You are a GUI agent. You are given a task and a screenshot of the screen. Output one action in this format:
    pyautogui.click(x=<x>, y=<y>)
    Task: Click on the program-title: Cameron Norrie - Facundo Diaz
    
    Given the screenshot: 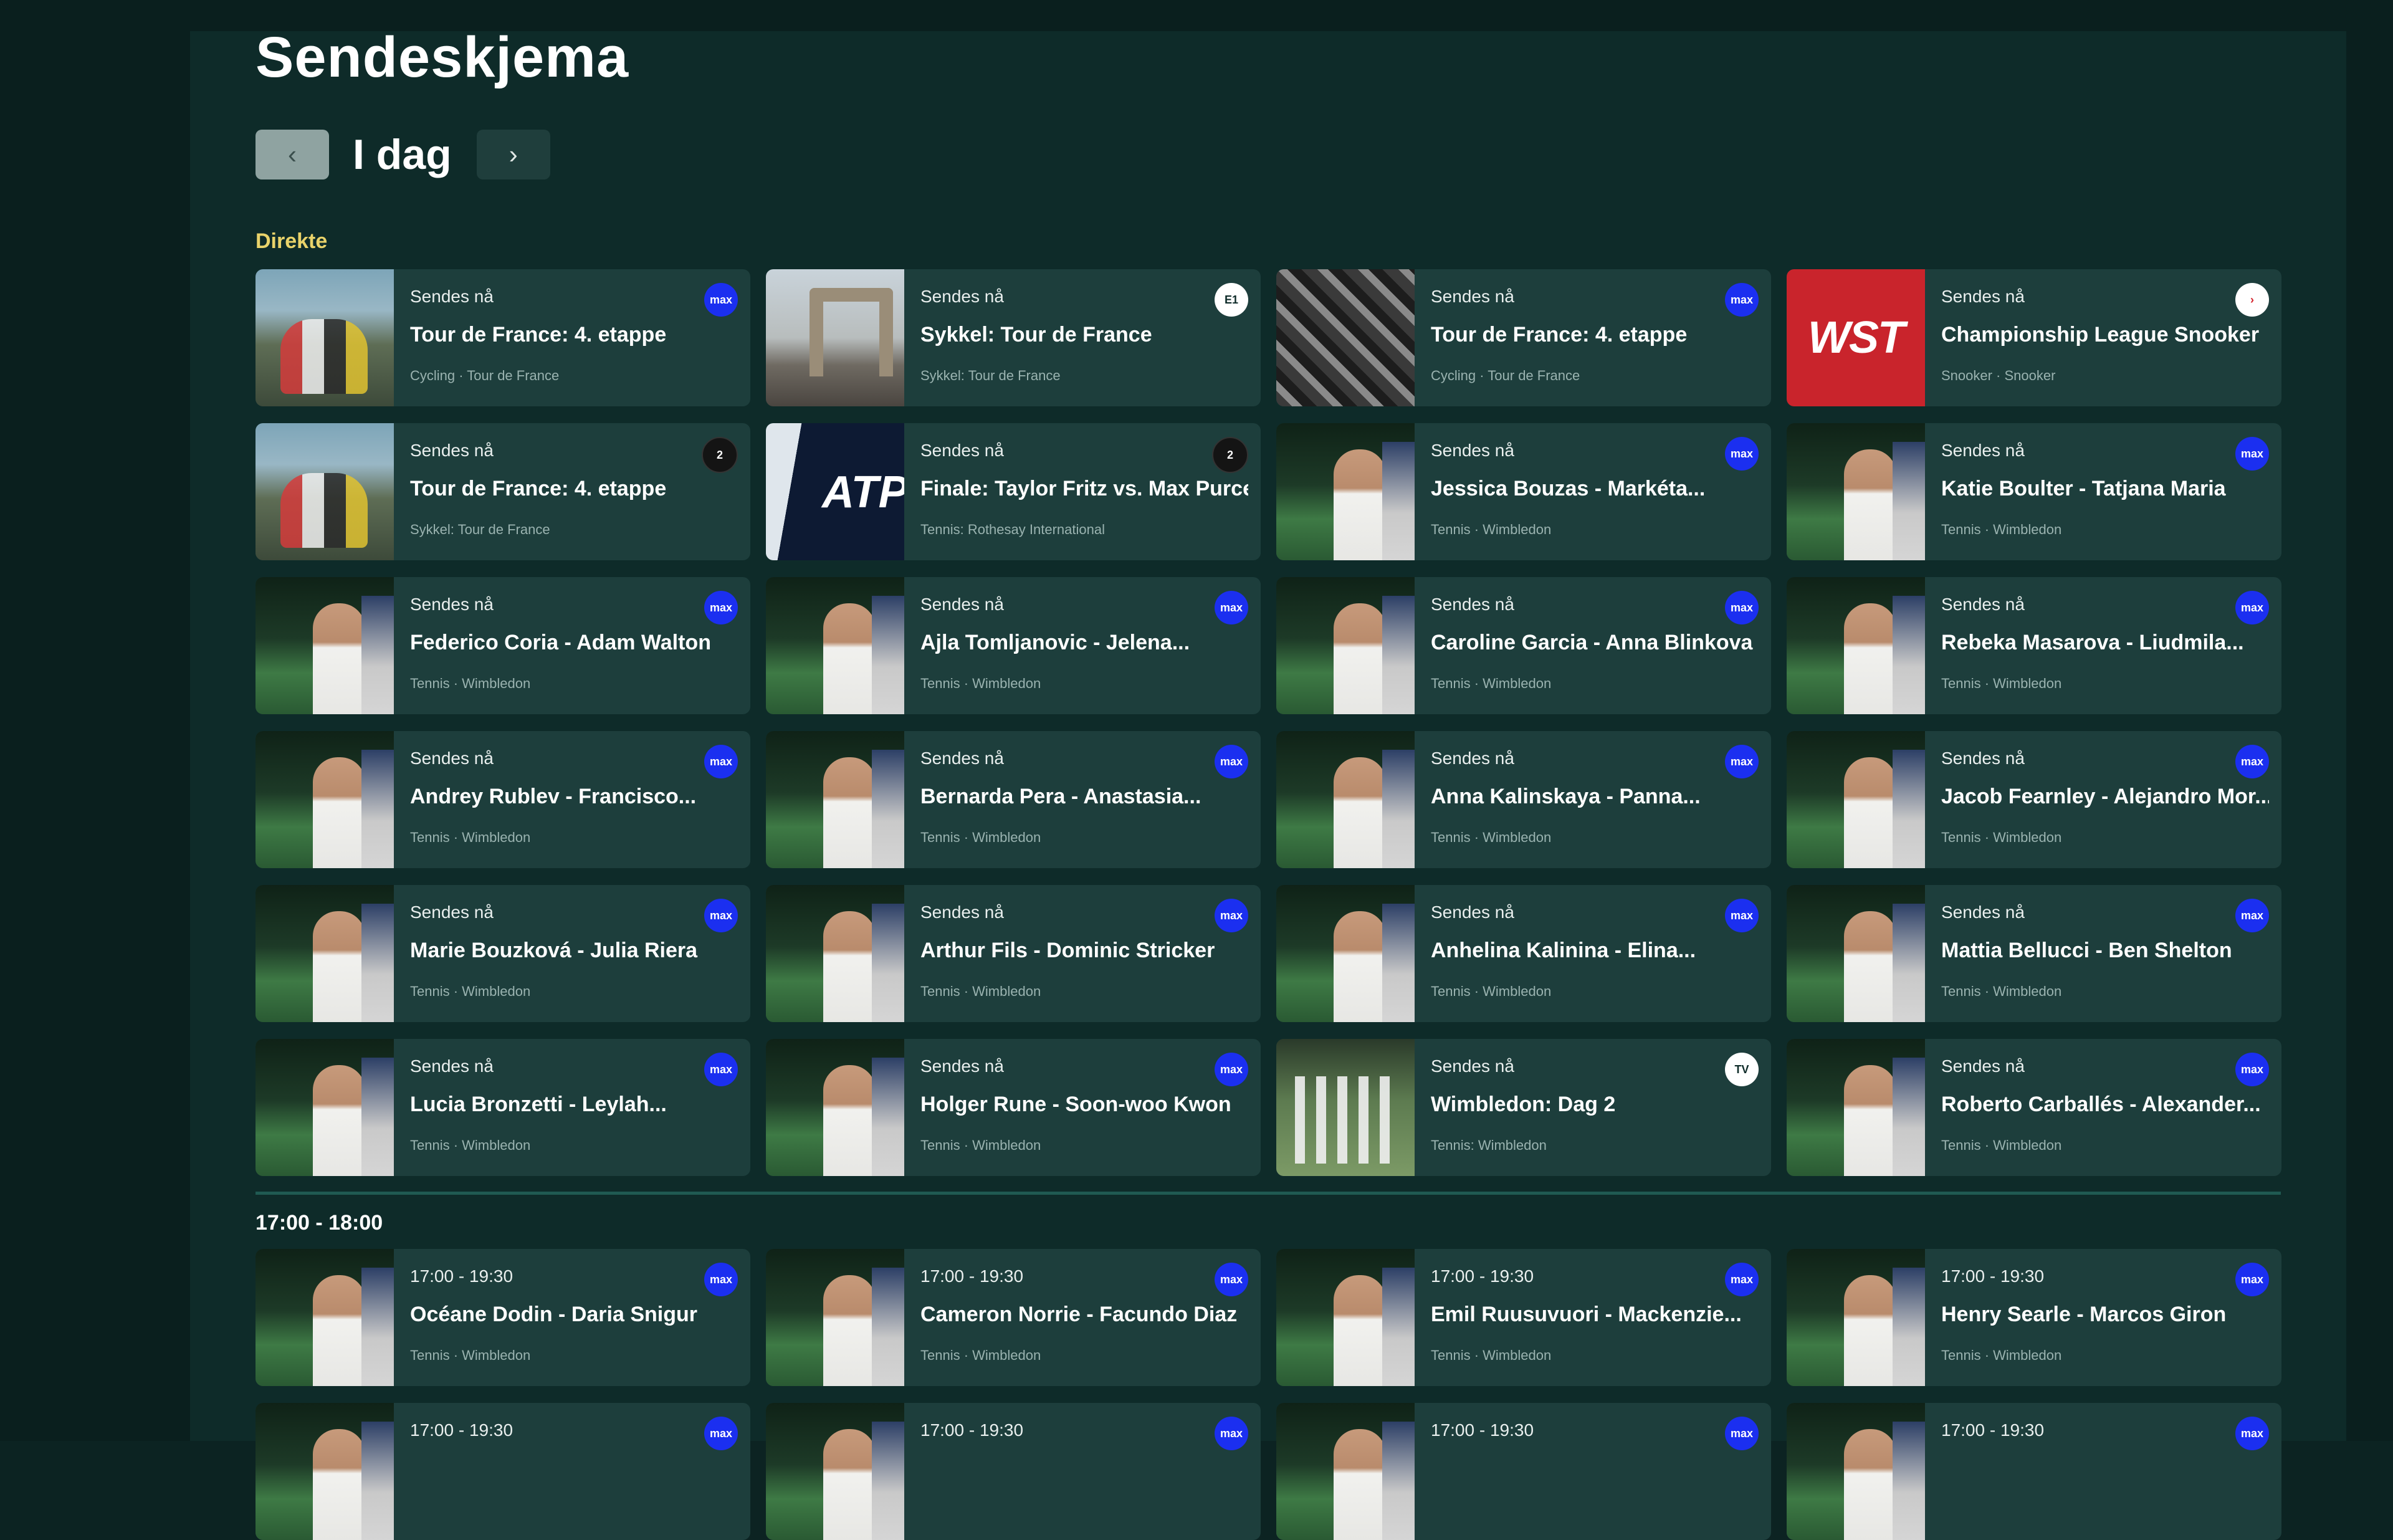 What is the action you would take?
    pyautogui.click(x=1079, y=1314)
    